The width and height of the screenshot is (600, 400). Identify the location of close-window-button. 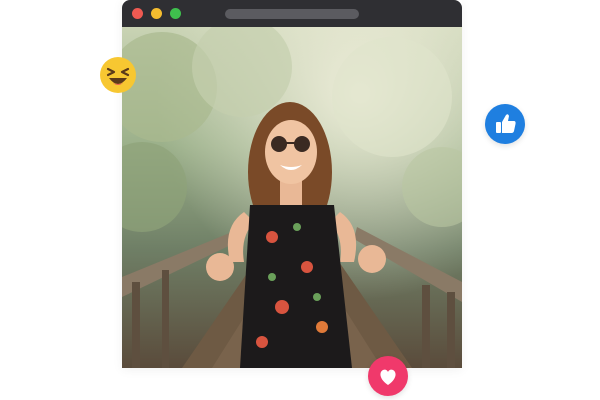
(137, 13).